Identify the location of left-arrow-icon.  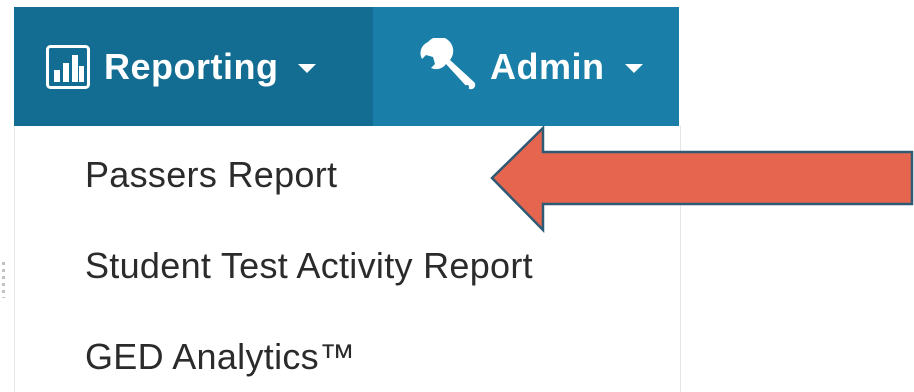
(702, 179).